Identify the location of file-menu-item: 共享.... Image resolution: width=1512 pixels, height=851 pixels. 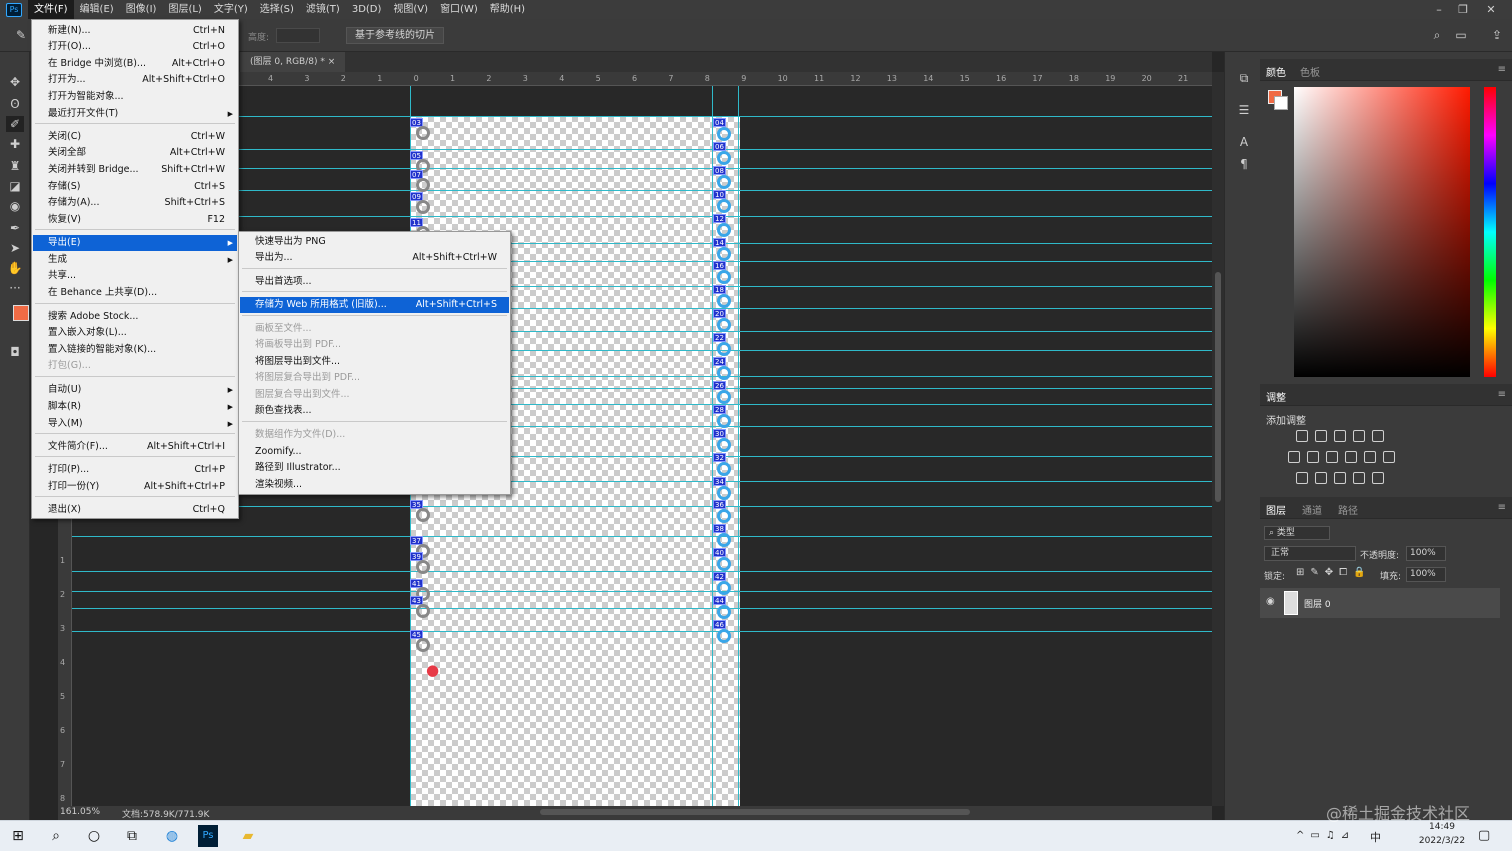
(135, 276).